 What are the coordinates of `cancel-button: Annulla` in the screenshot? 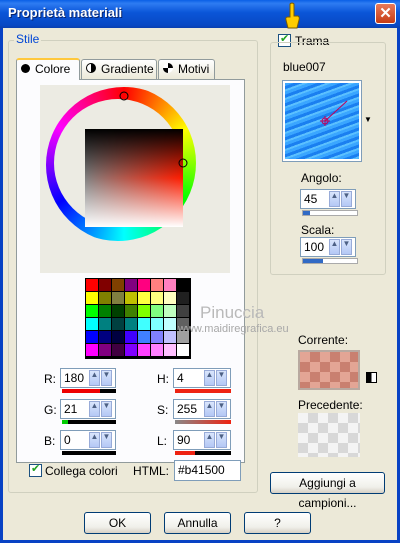 It's located at (197, 523).